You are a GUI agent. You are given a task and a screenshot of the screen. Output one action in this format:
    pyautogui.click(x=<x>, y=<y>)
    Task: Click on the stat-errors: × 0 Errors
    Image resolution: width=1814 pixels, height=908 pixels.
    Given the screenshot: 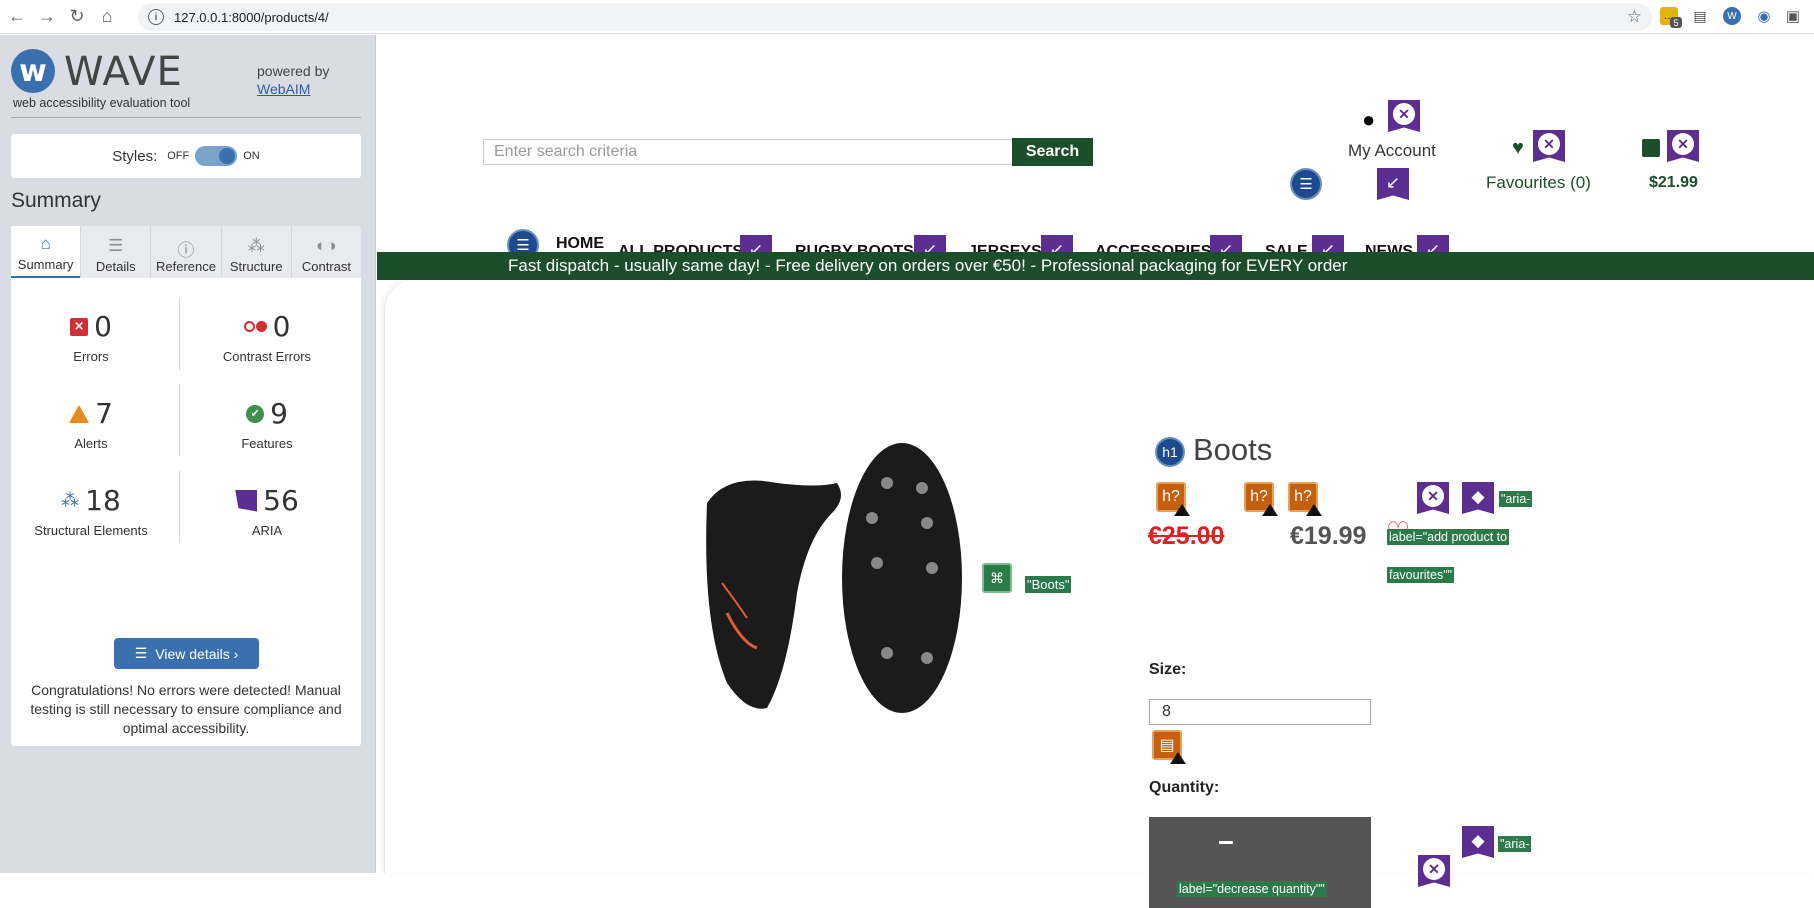 What is the action you would take?
    pyautogui.click(x=91, y=337)
    